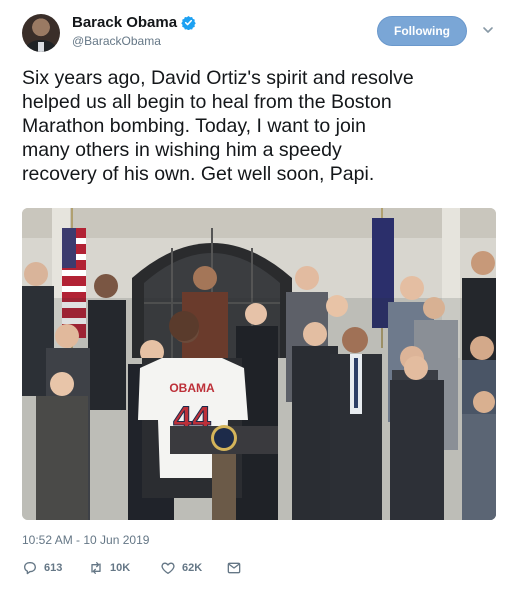 The image size is (520, 600). Describe the element at coordinates (181, 568) in the screenshot. I see `like-button: 62K` at that location.